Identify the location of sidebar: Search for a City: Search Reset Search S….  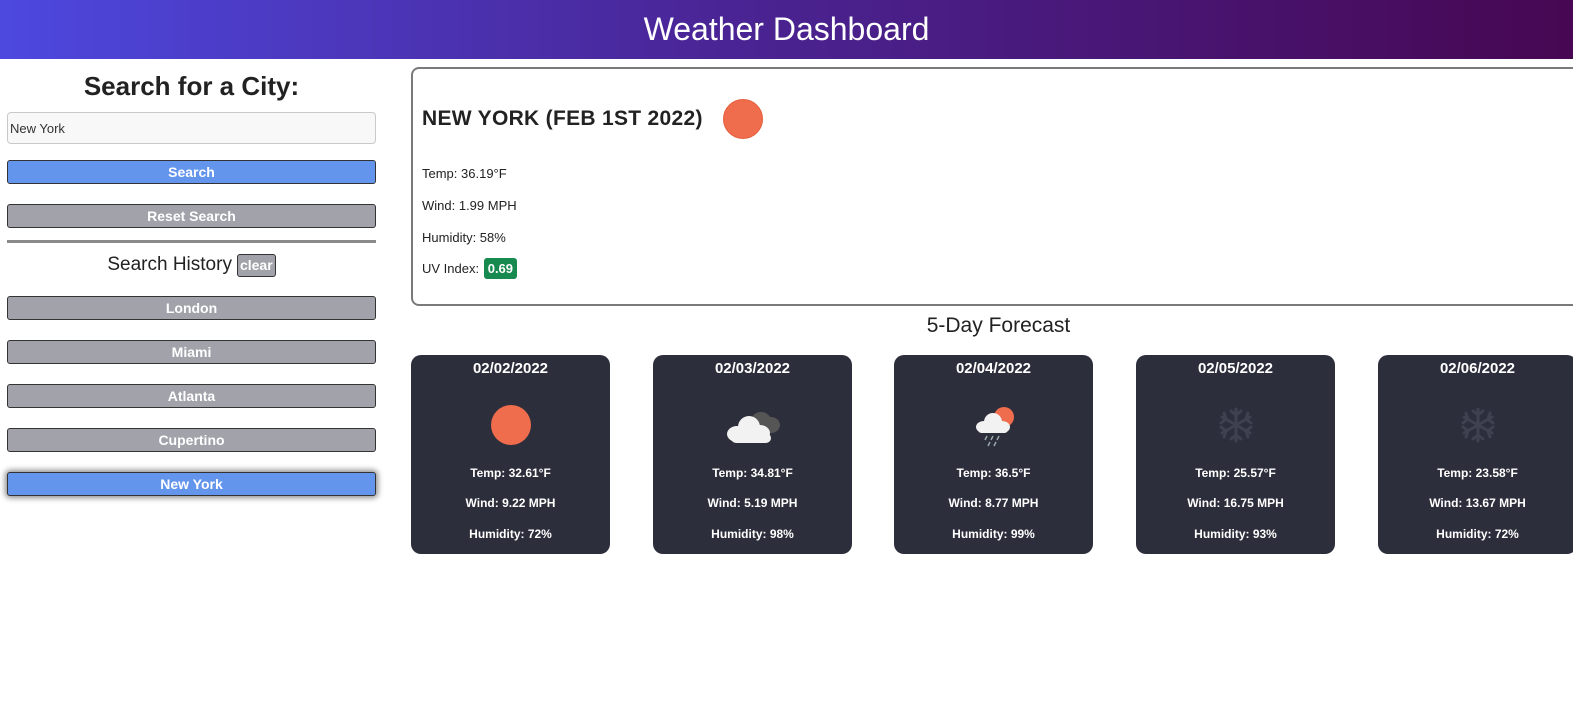
(191, 277).